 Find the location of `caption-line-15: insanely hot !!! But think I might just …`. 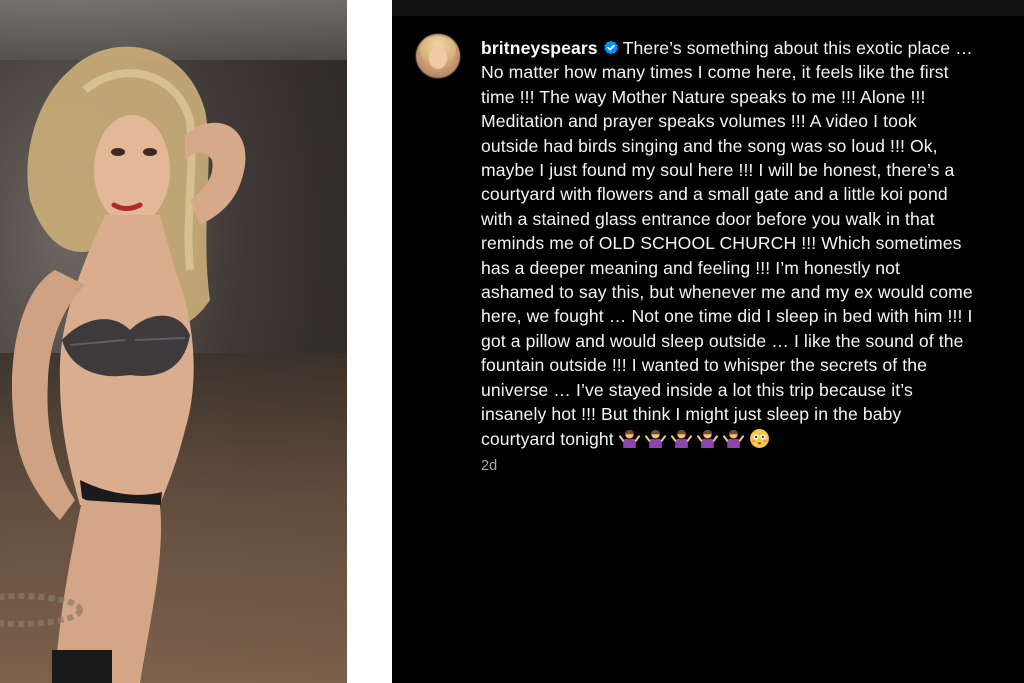

caption-line-15: insanely hot !!! But think I might just … is located at coordinates (691, 414).